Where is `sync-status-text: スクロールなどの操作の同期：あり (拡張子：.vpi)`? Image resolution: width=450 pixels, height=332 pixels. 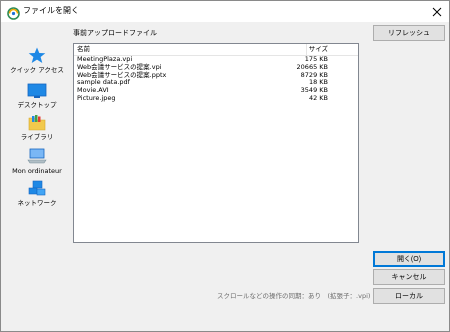 sync-status-text: スクロールなどの操作の同期：あり (拡張子：.vpi) is located at coordinates (294, 296).